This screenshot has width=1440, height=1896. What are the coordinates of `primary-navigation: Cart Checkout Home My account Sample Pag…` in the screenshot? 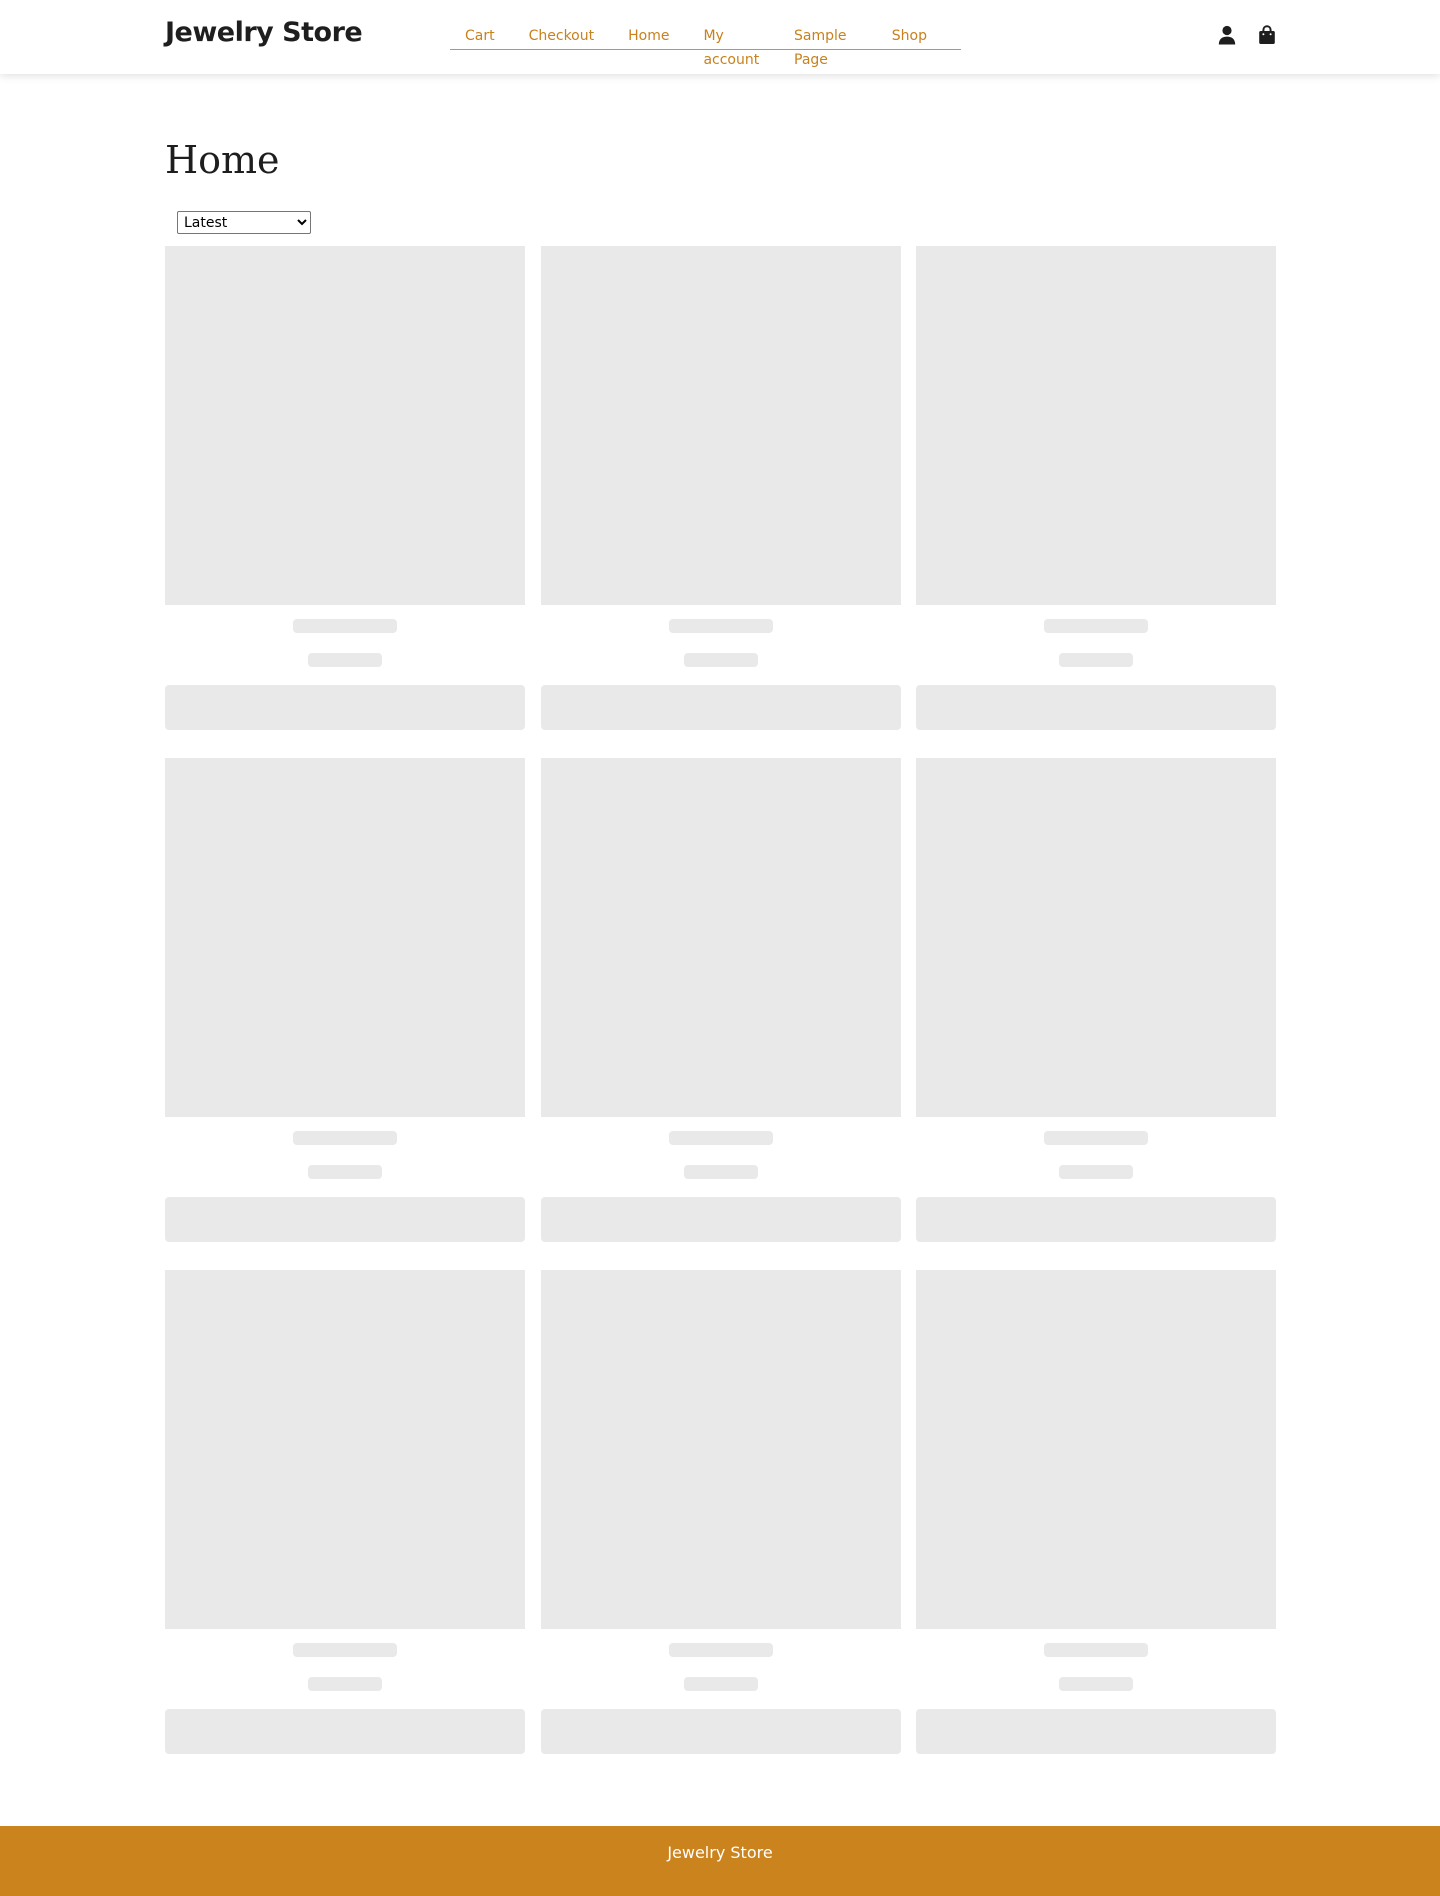 It's located at (705, 46).